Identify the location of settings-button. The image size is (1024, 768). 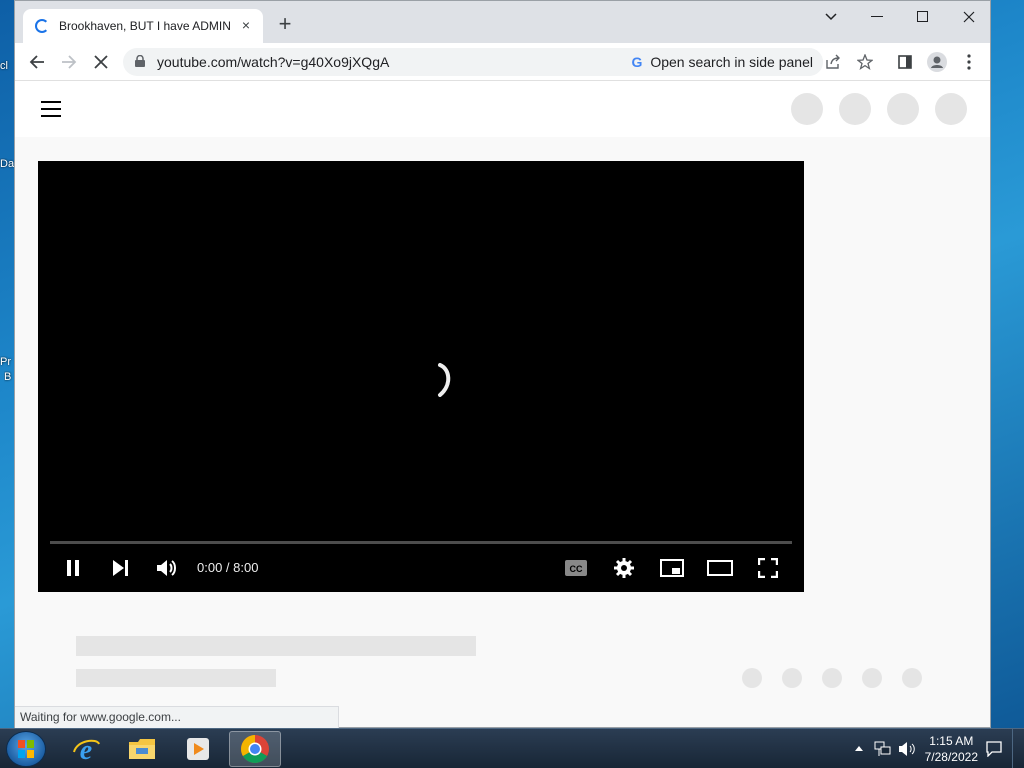
(624, 568).